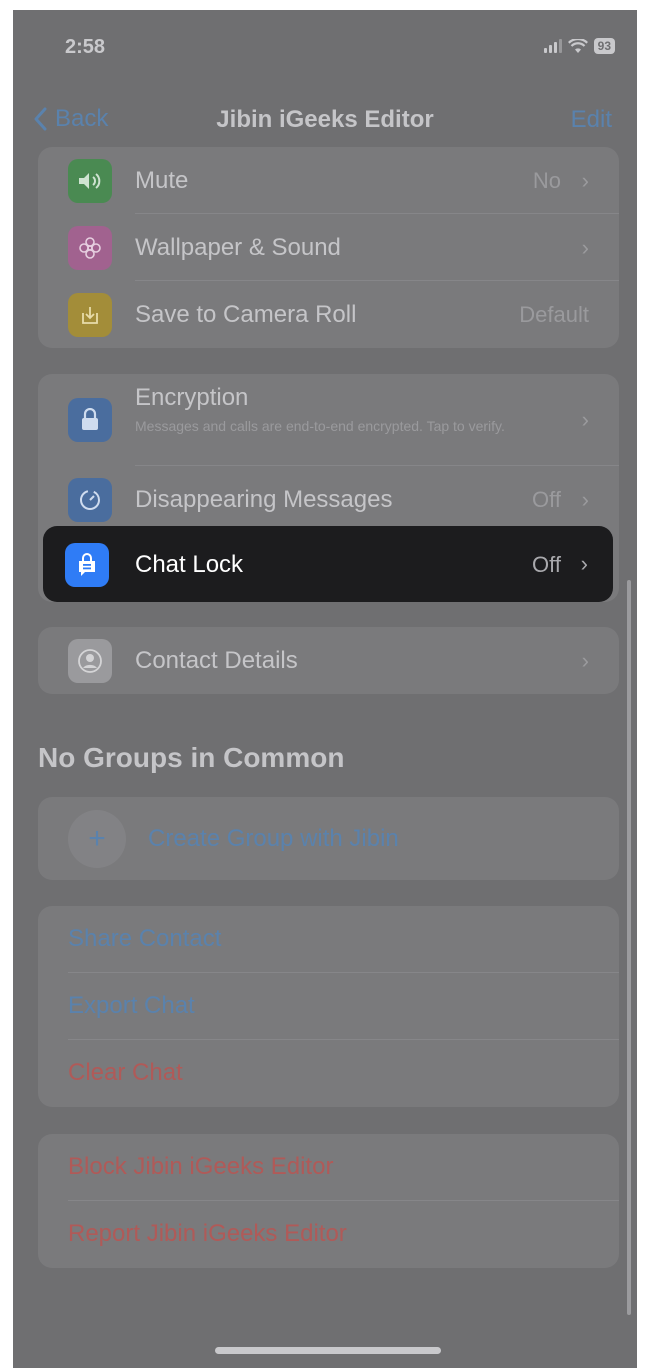  What do you see at coordinates (131, 1005) in the screenshot?
I see `export-chat-label: Export Chat` at bounding box center [131, 1005].